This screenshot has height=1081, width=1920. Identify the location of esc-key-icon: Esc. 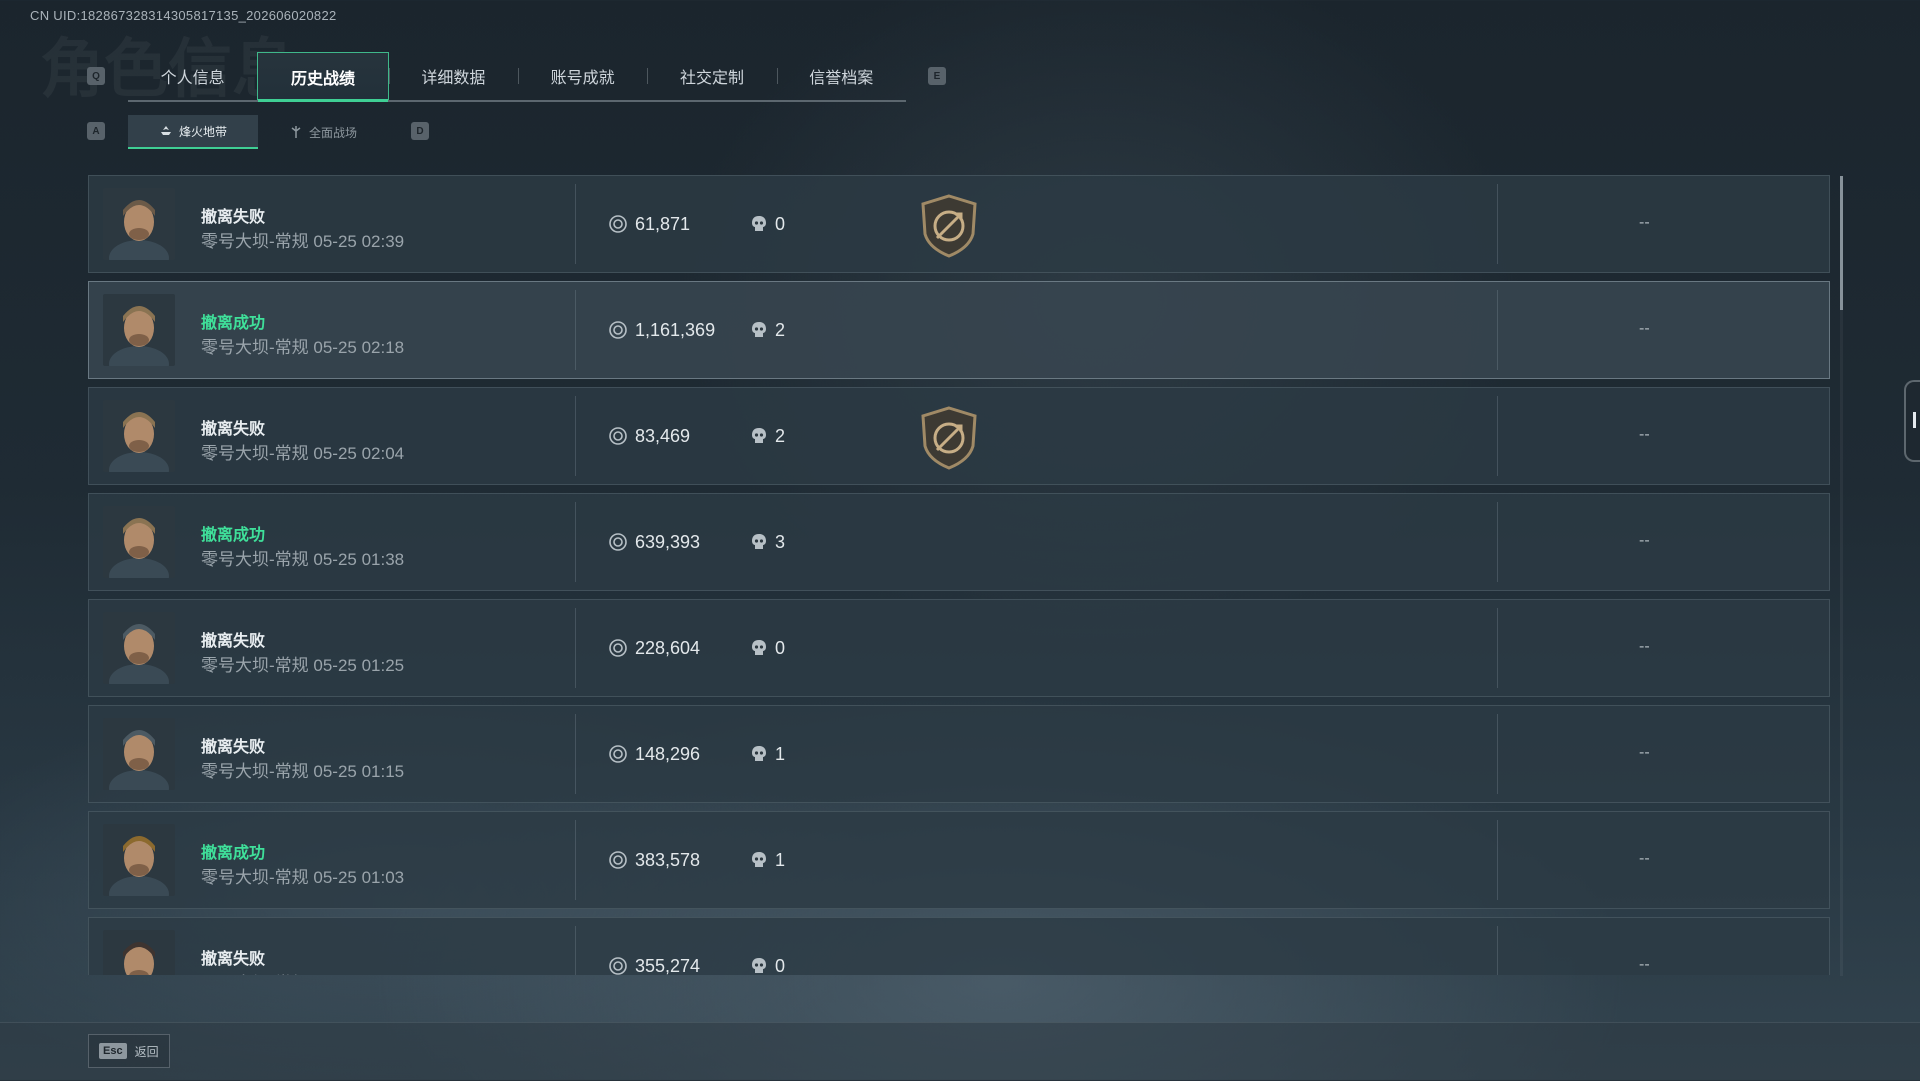
(113, 1051).